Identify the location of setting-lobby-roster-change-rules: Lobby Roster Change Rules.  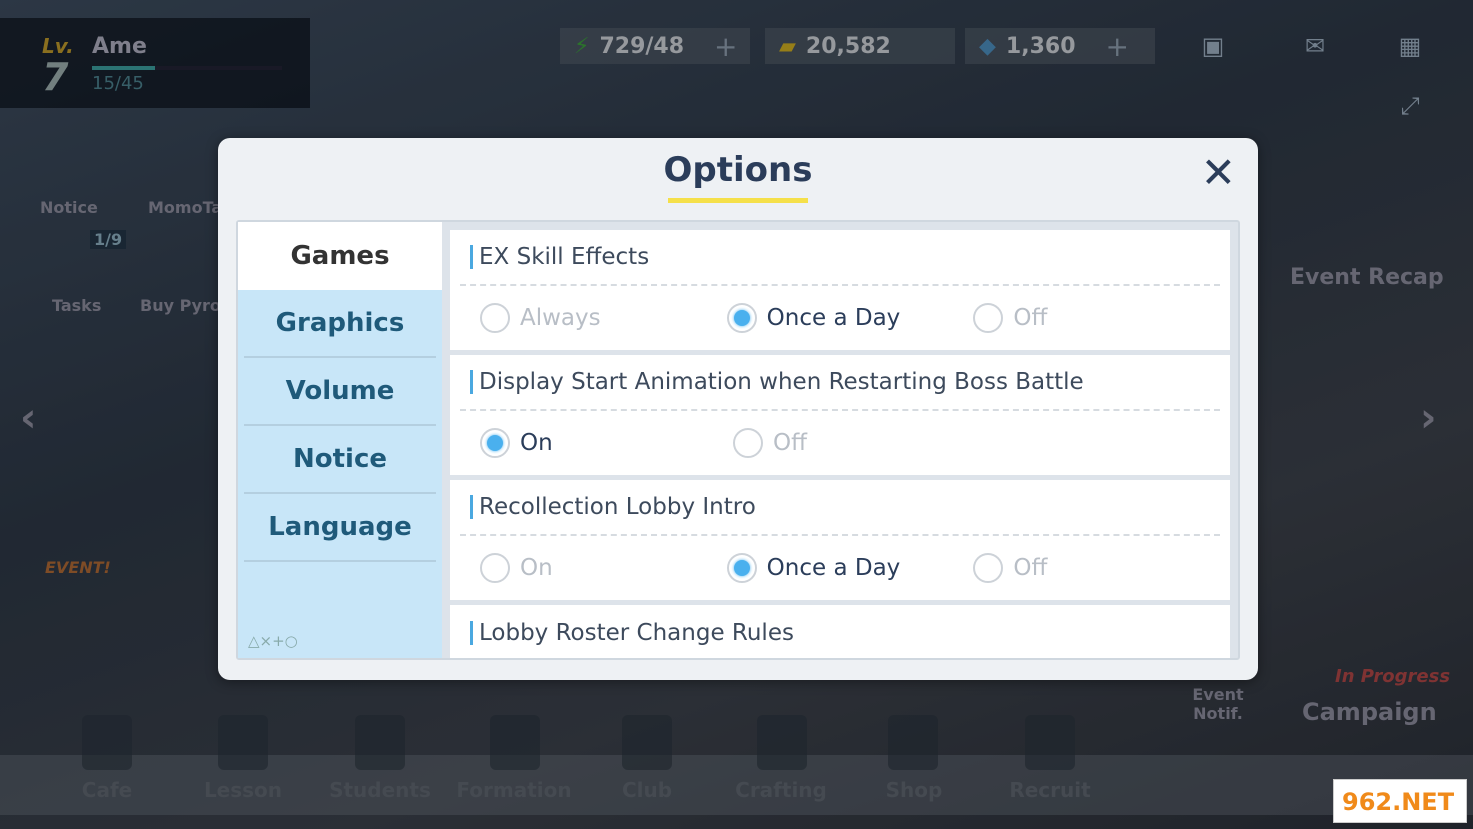
(840, 631).